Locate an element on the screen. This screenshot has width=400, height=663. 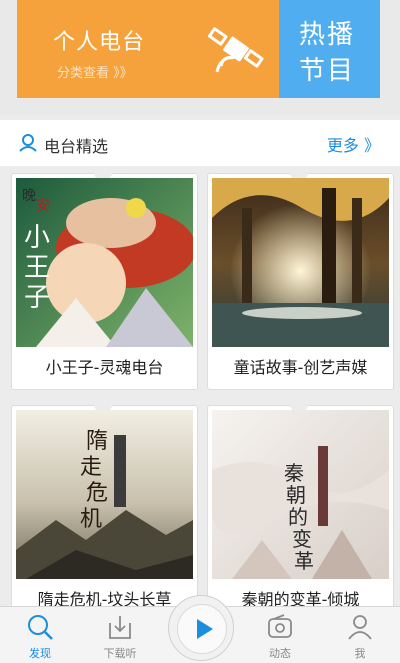
radio-activity-icon is located at coordinates (280, 626).